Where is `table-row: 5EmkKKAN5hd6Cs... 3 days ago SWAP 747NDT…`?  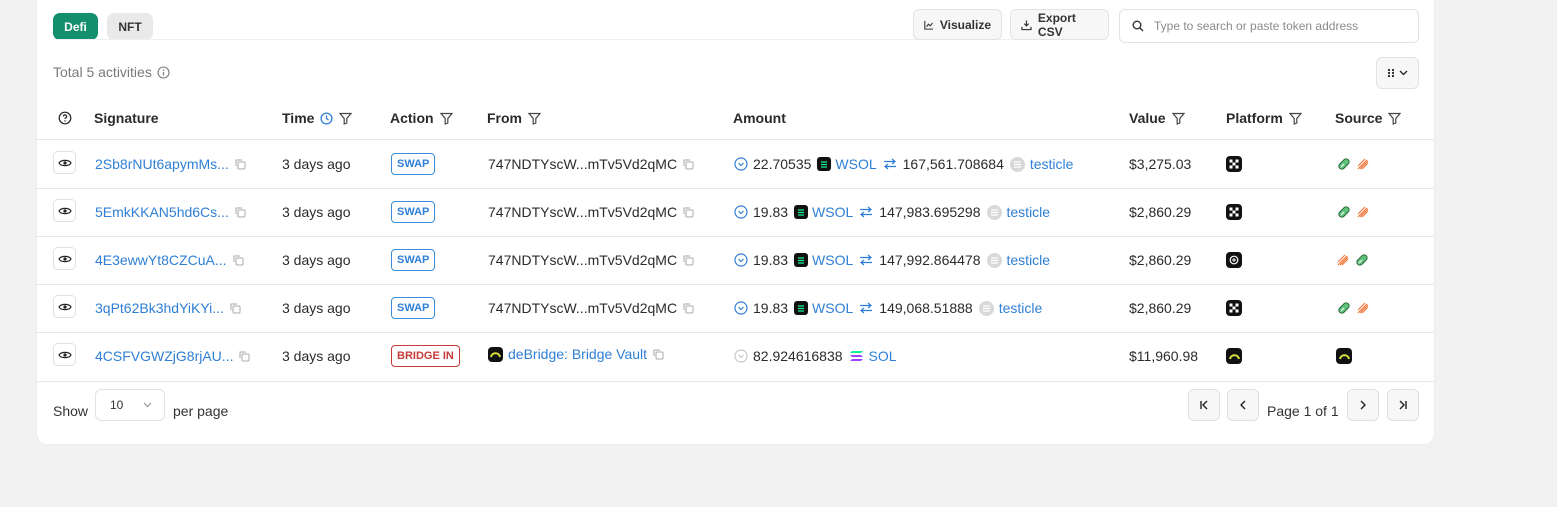 table-row: 5EmkKKAN5hd6Cs... 3 days ago SWAP 747NDT… is located at coordinates (735, 212).